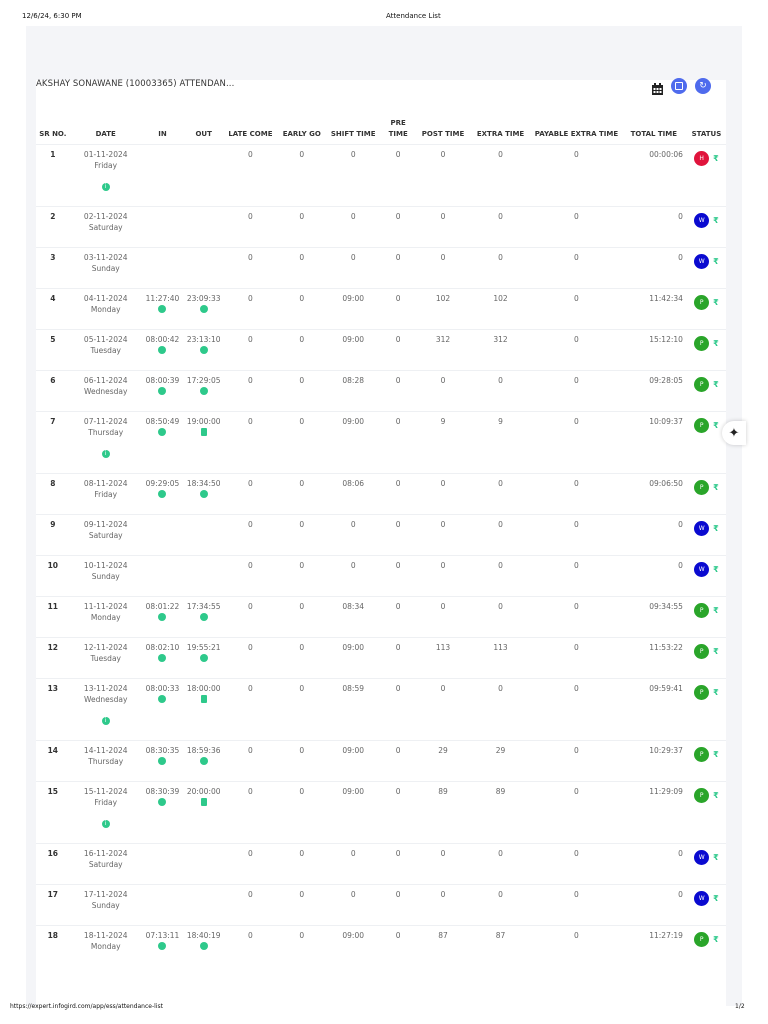  I want to click on table-row: 2 02-11-2024 Saturday 0 0 0 0 0 0 0 0 W ₹, so click(381, 227).